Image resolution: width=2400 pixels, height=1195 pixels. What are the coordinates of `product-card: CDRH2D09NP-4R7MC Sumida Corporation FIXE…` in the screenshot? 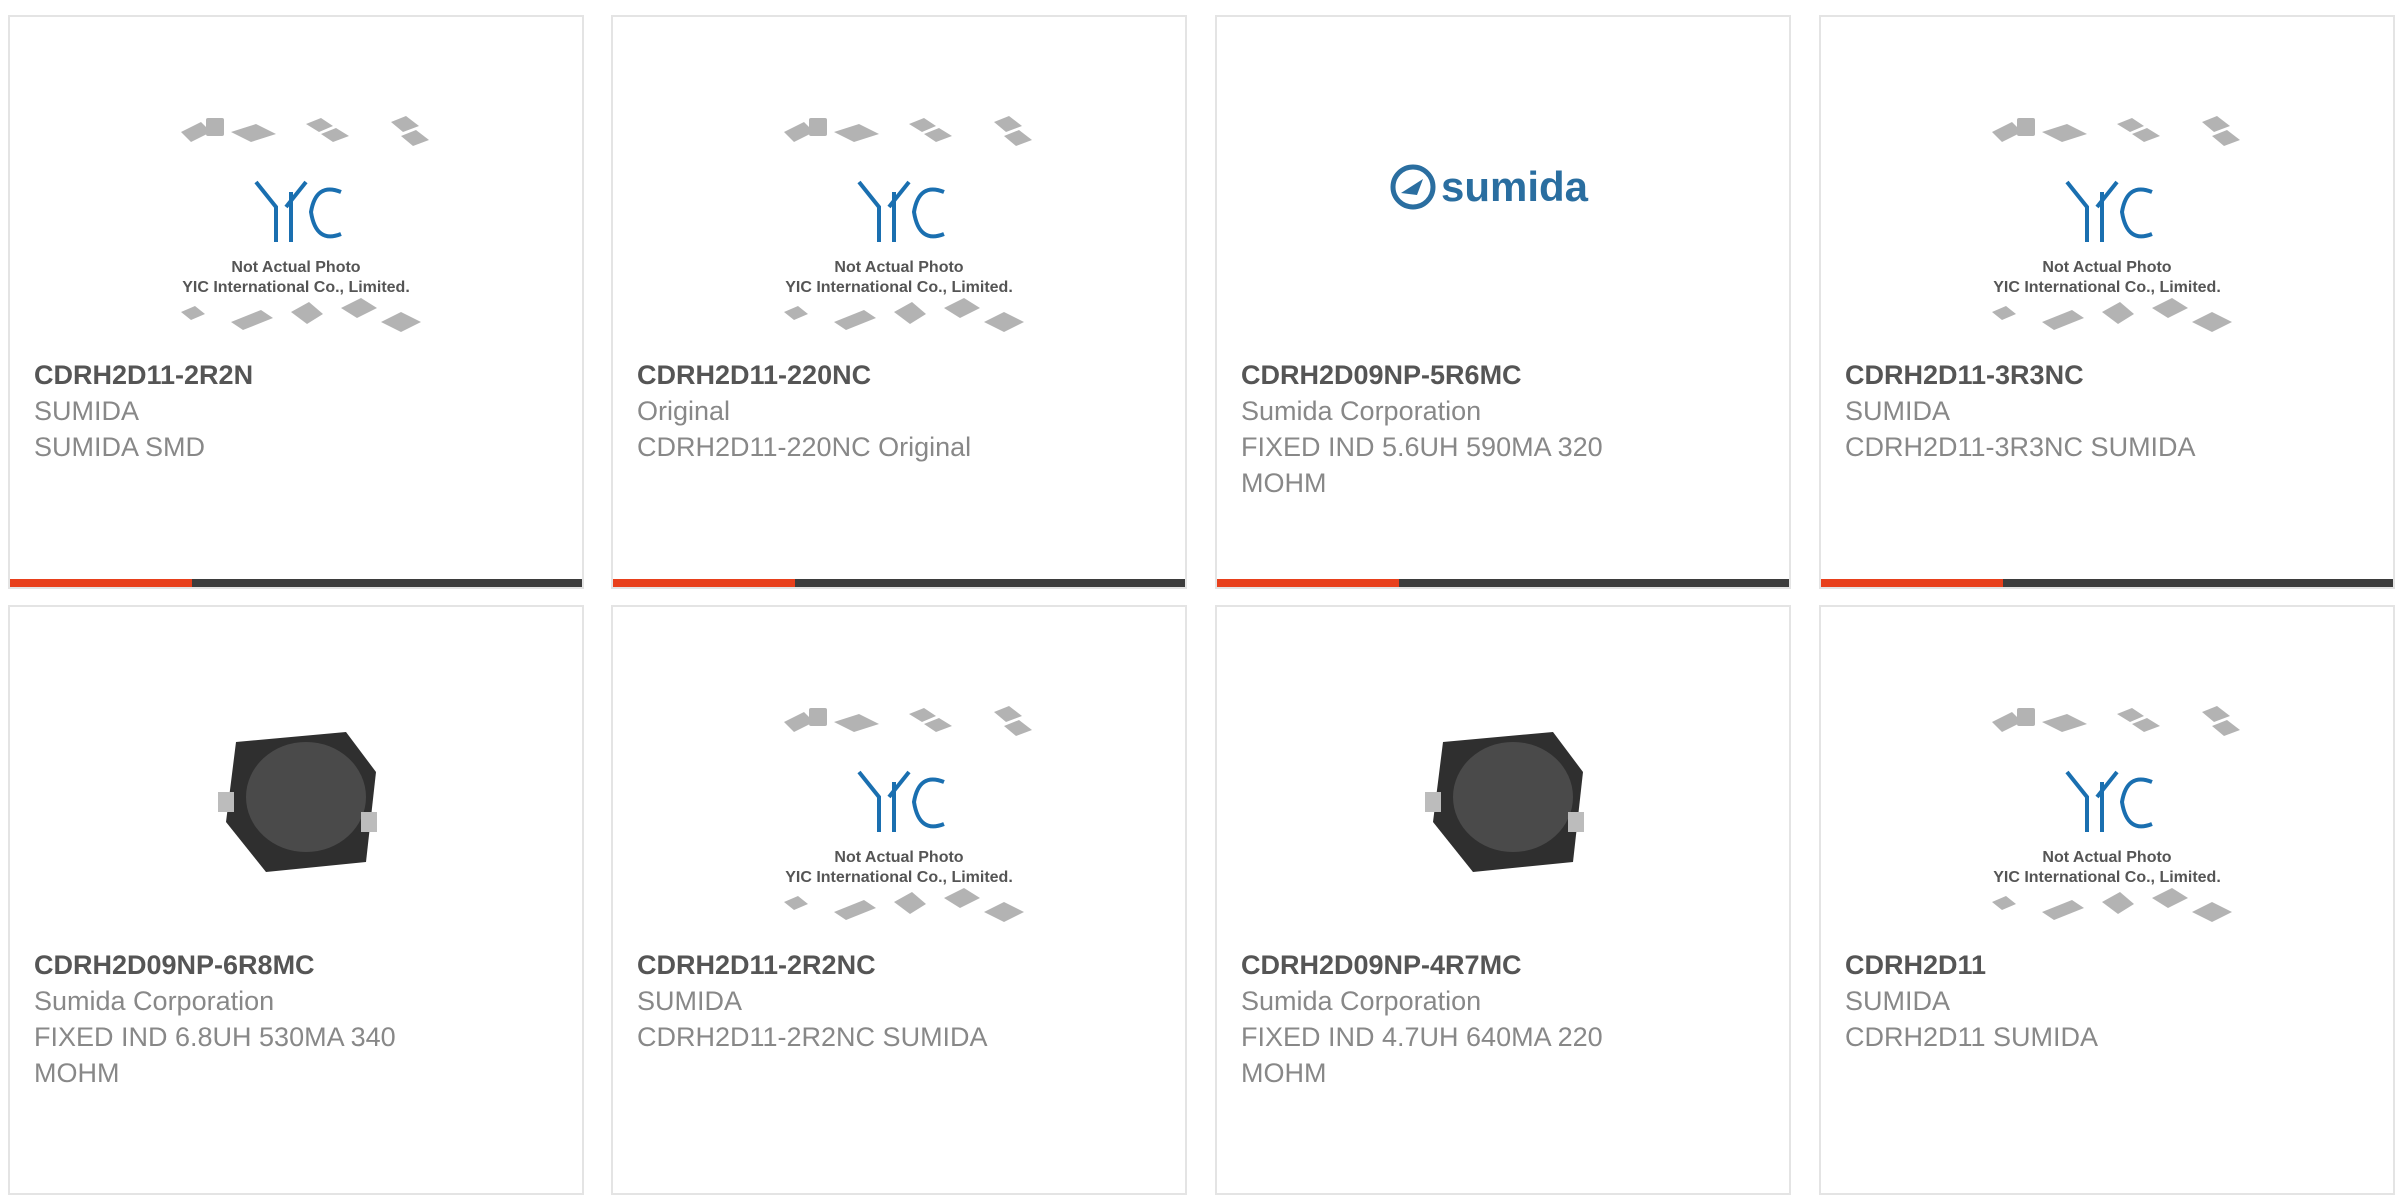 It's located at (1503, 900).